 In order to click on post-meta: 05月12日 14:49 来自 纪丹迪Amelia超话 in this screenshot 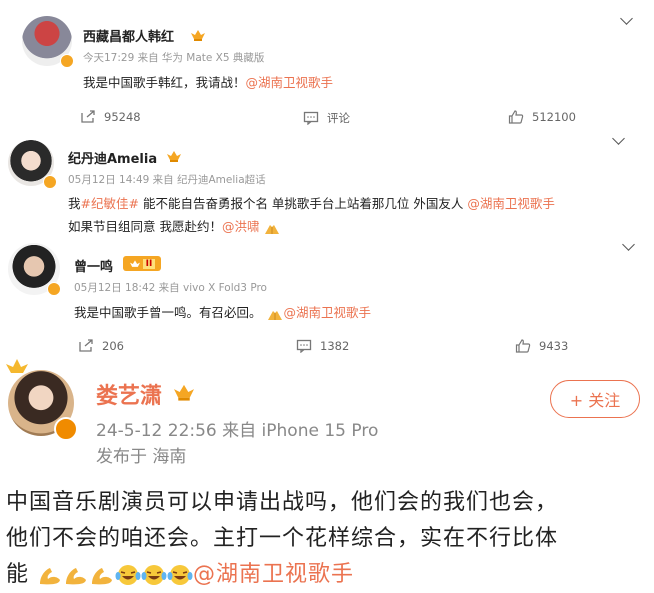, I will do `click(167, 180)`.